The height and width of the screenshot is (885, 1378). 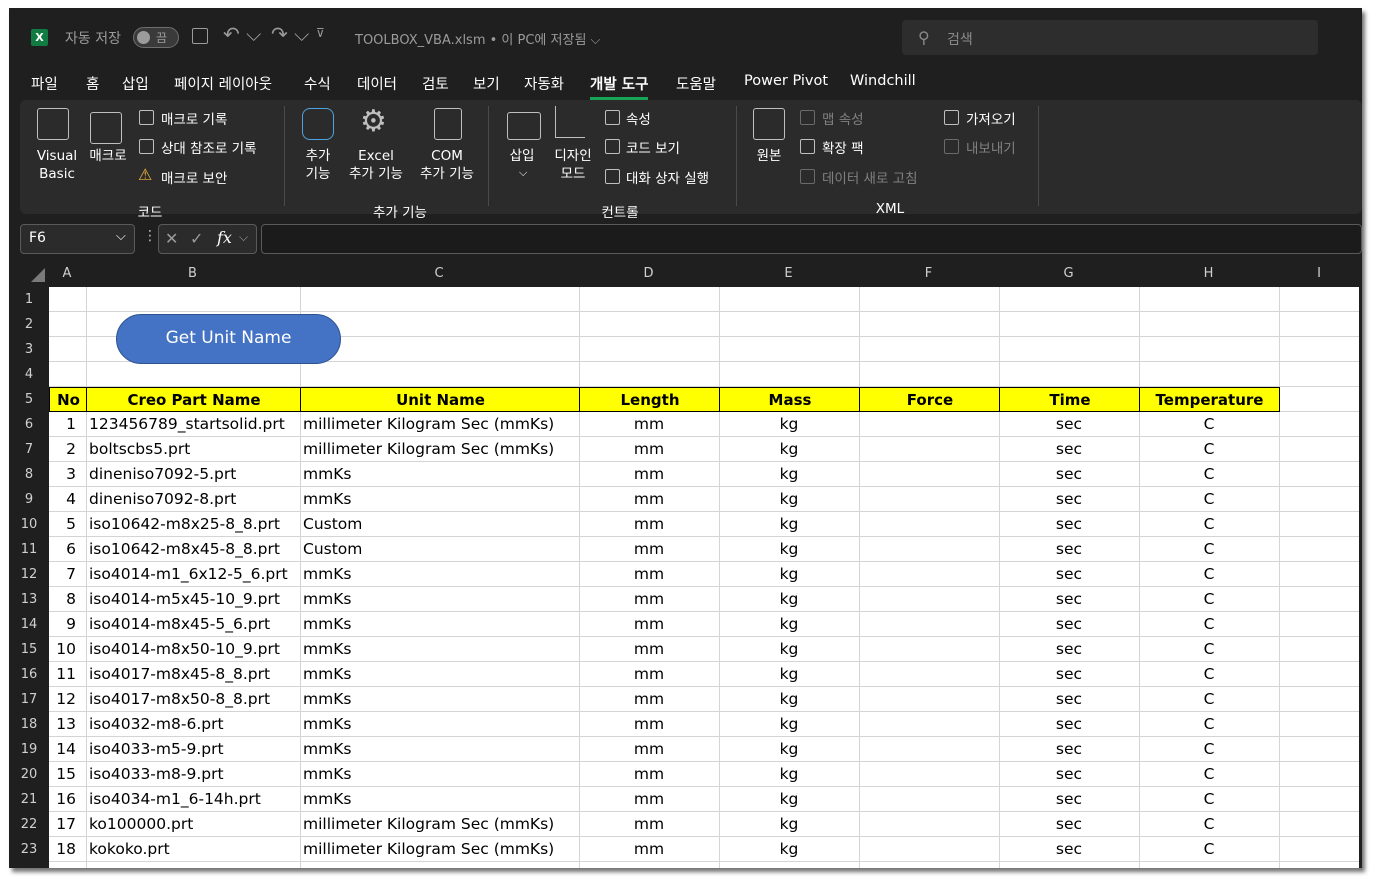 I want to click on excel-addins-button: Excel 추가 기능, so click(x=376, y=165).